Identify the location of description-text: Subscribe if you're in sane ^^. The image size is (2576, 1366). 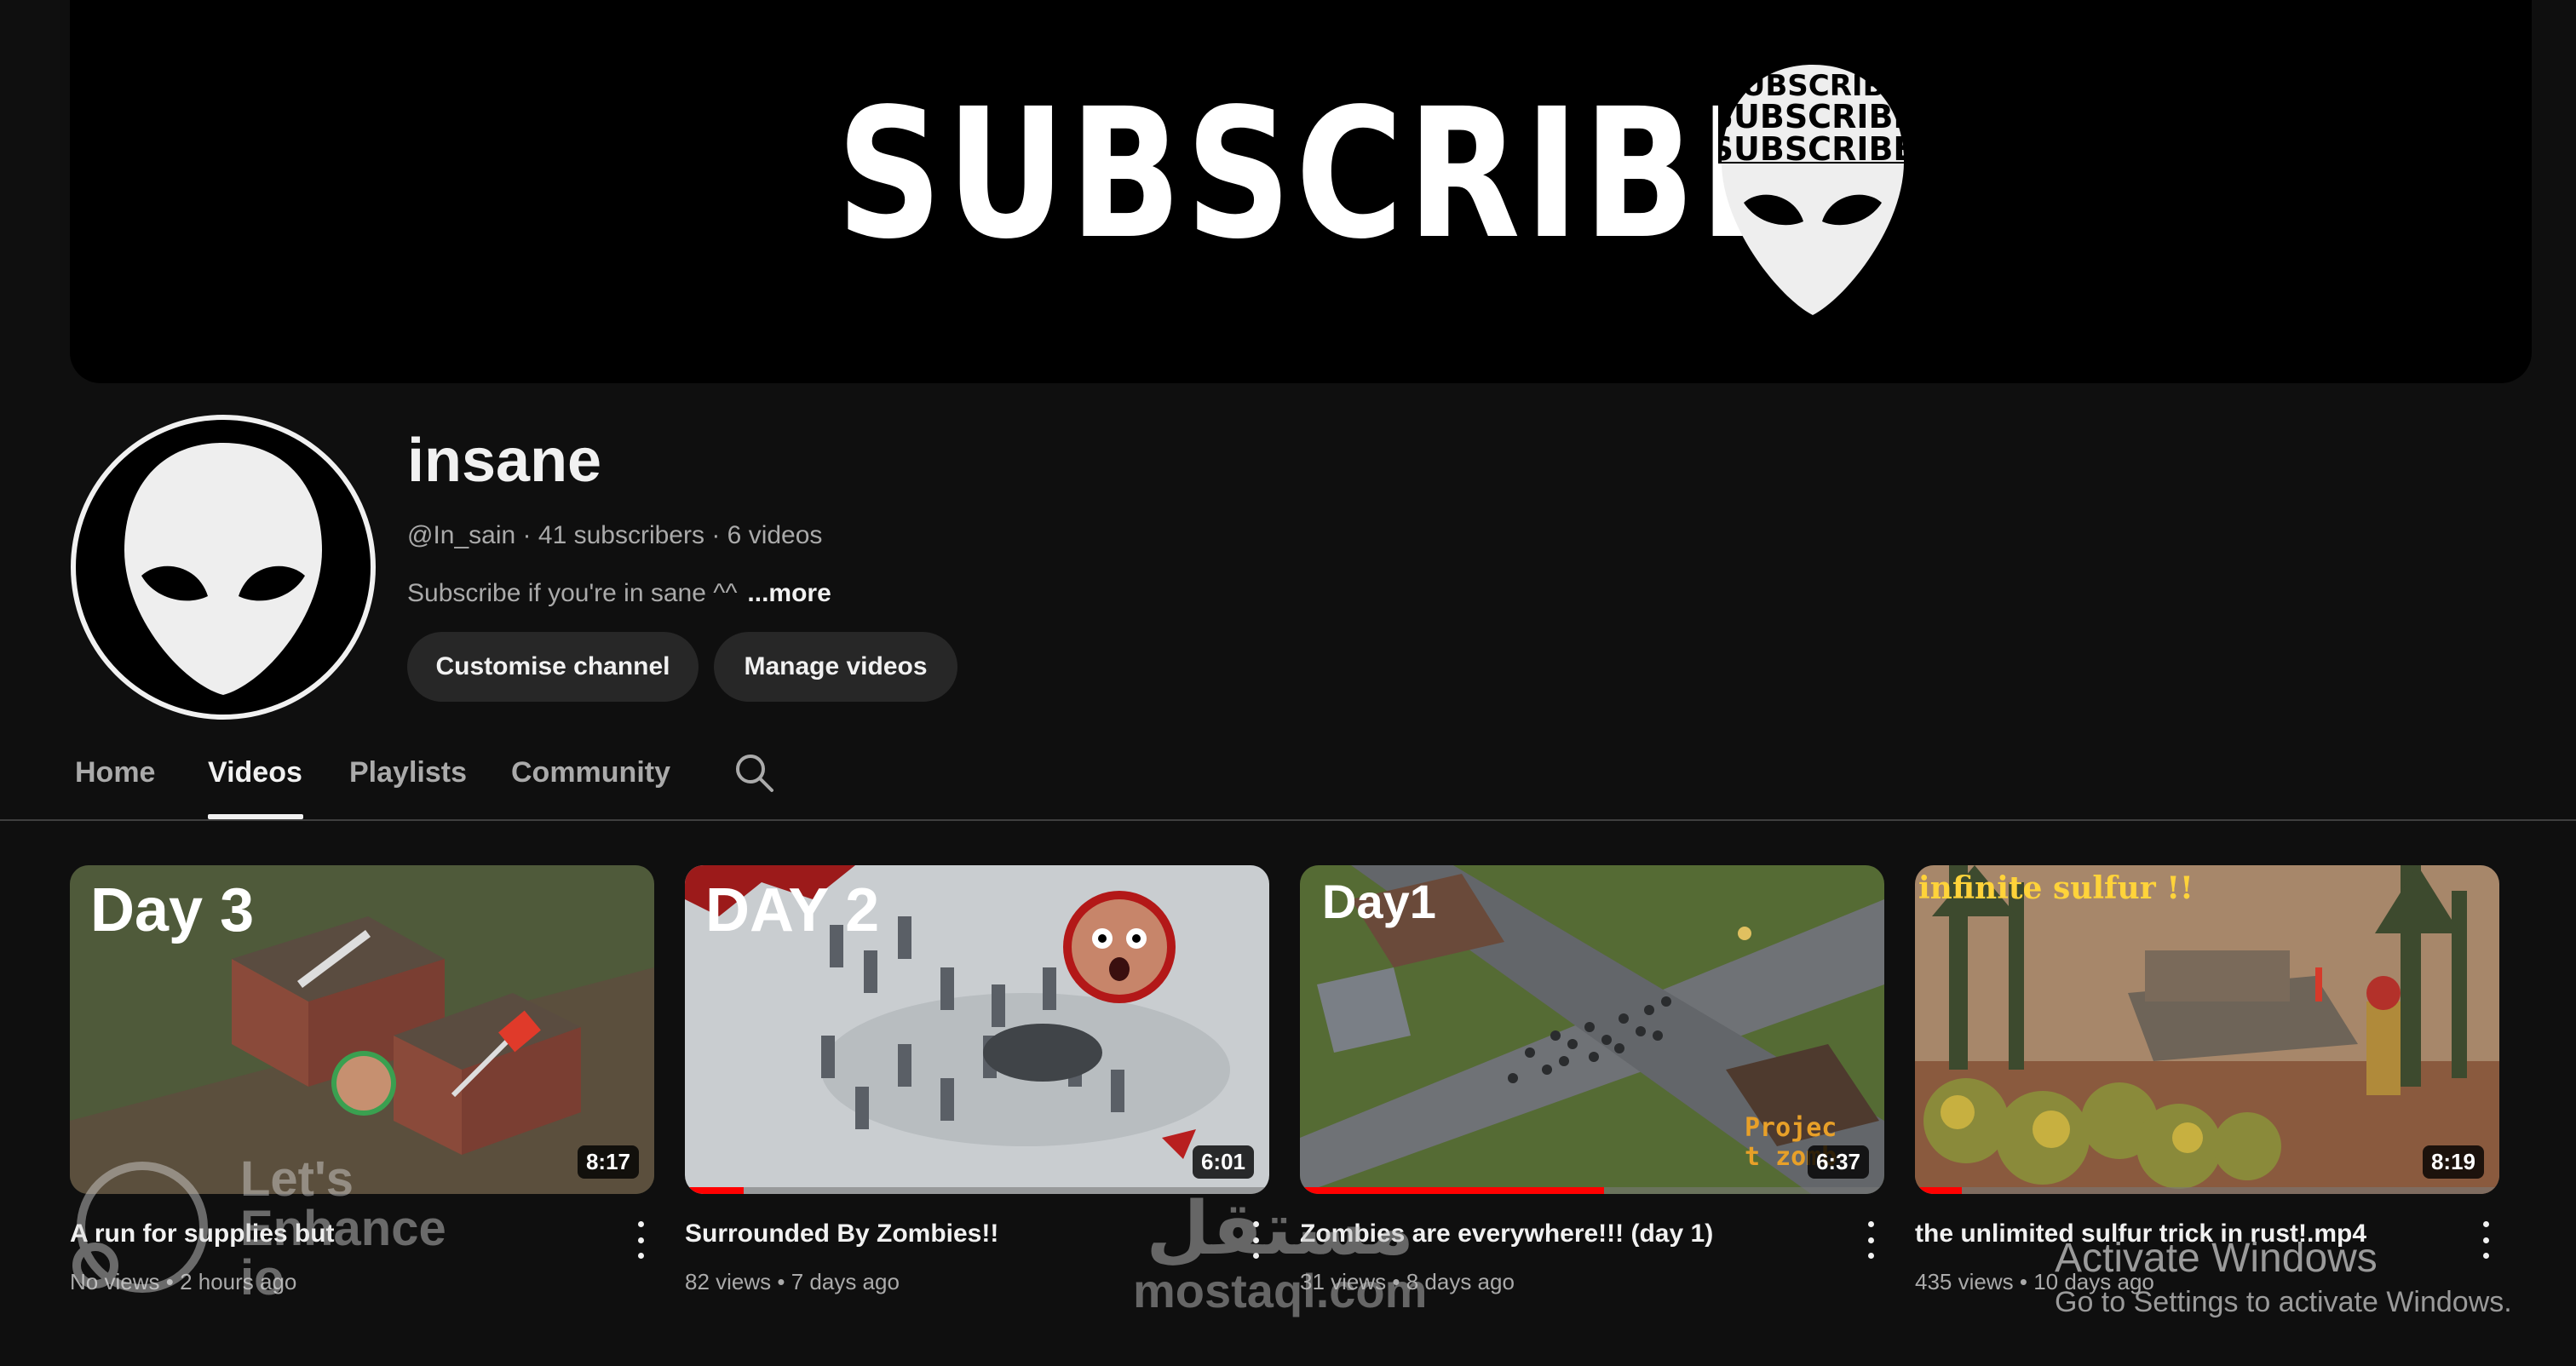
(572, 593).